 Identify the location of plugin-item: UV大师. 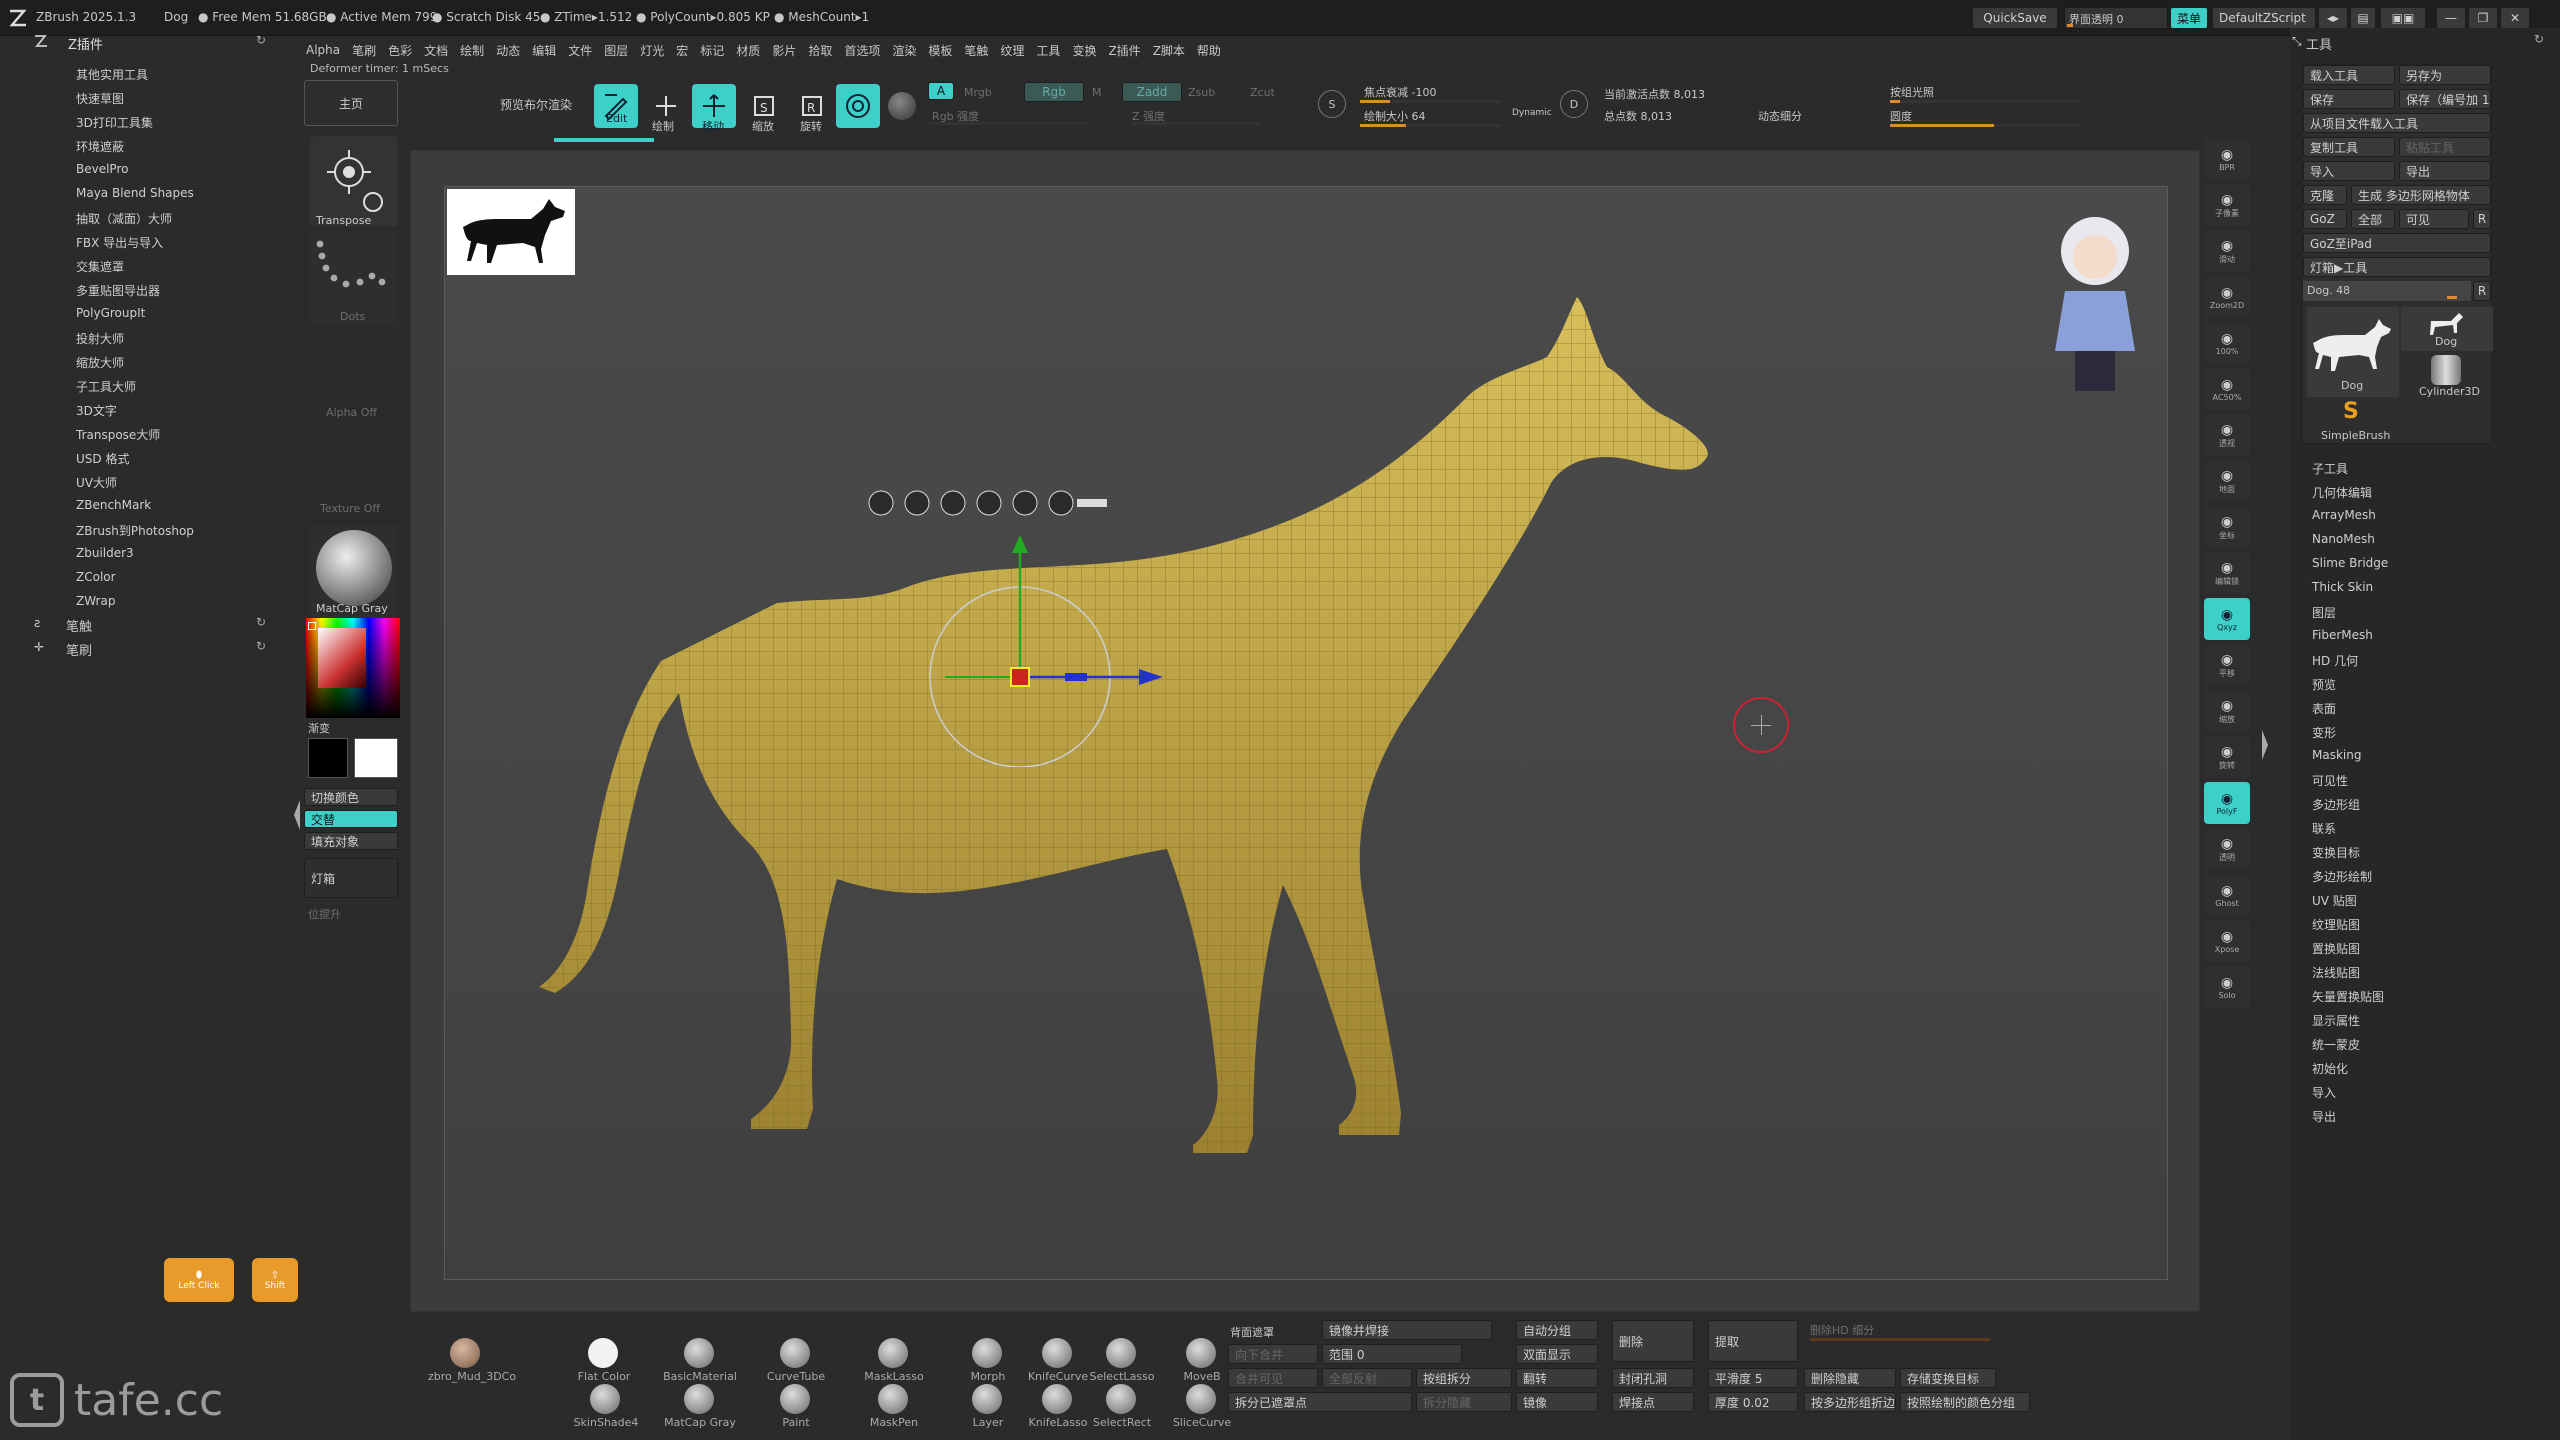
(96, 482).